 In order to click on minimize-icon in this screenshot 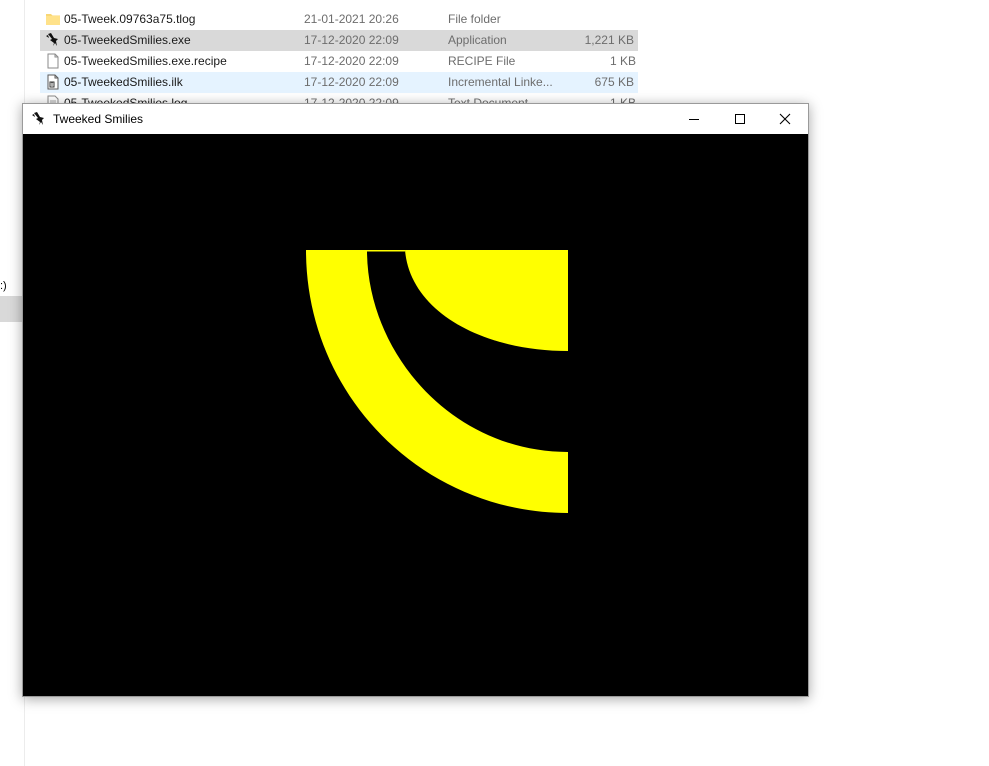, I will do `click(694, 119)`.